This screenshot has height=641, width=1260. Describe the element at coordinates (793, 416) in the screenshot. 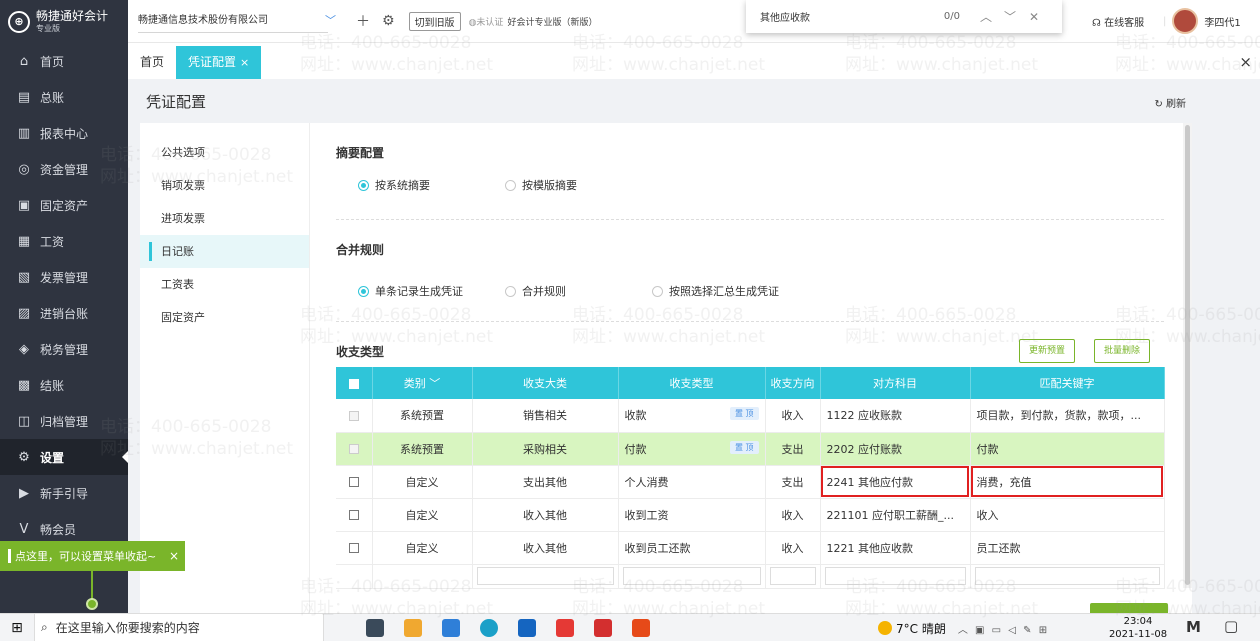

I see `cell-direction: 收入` at that location.